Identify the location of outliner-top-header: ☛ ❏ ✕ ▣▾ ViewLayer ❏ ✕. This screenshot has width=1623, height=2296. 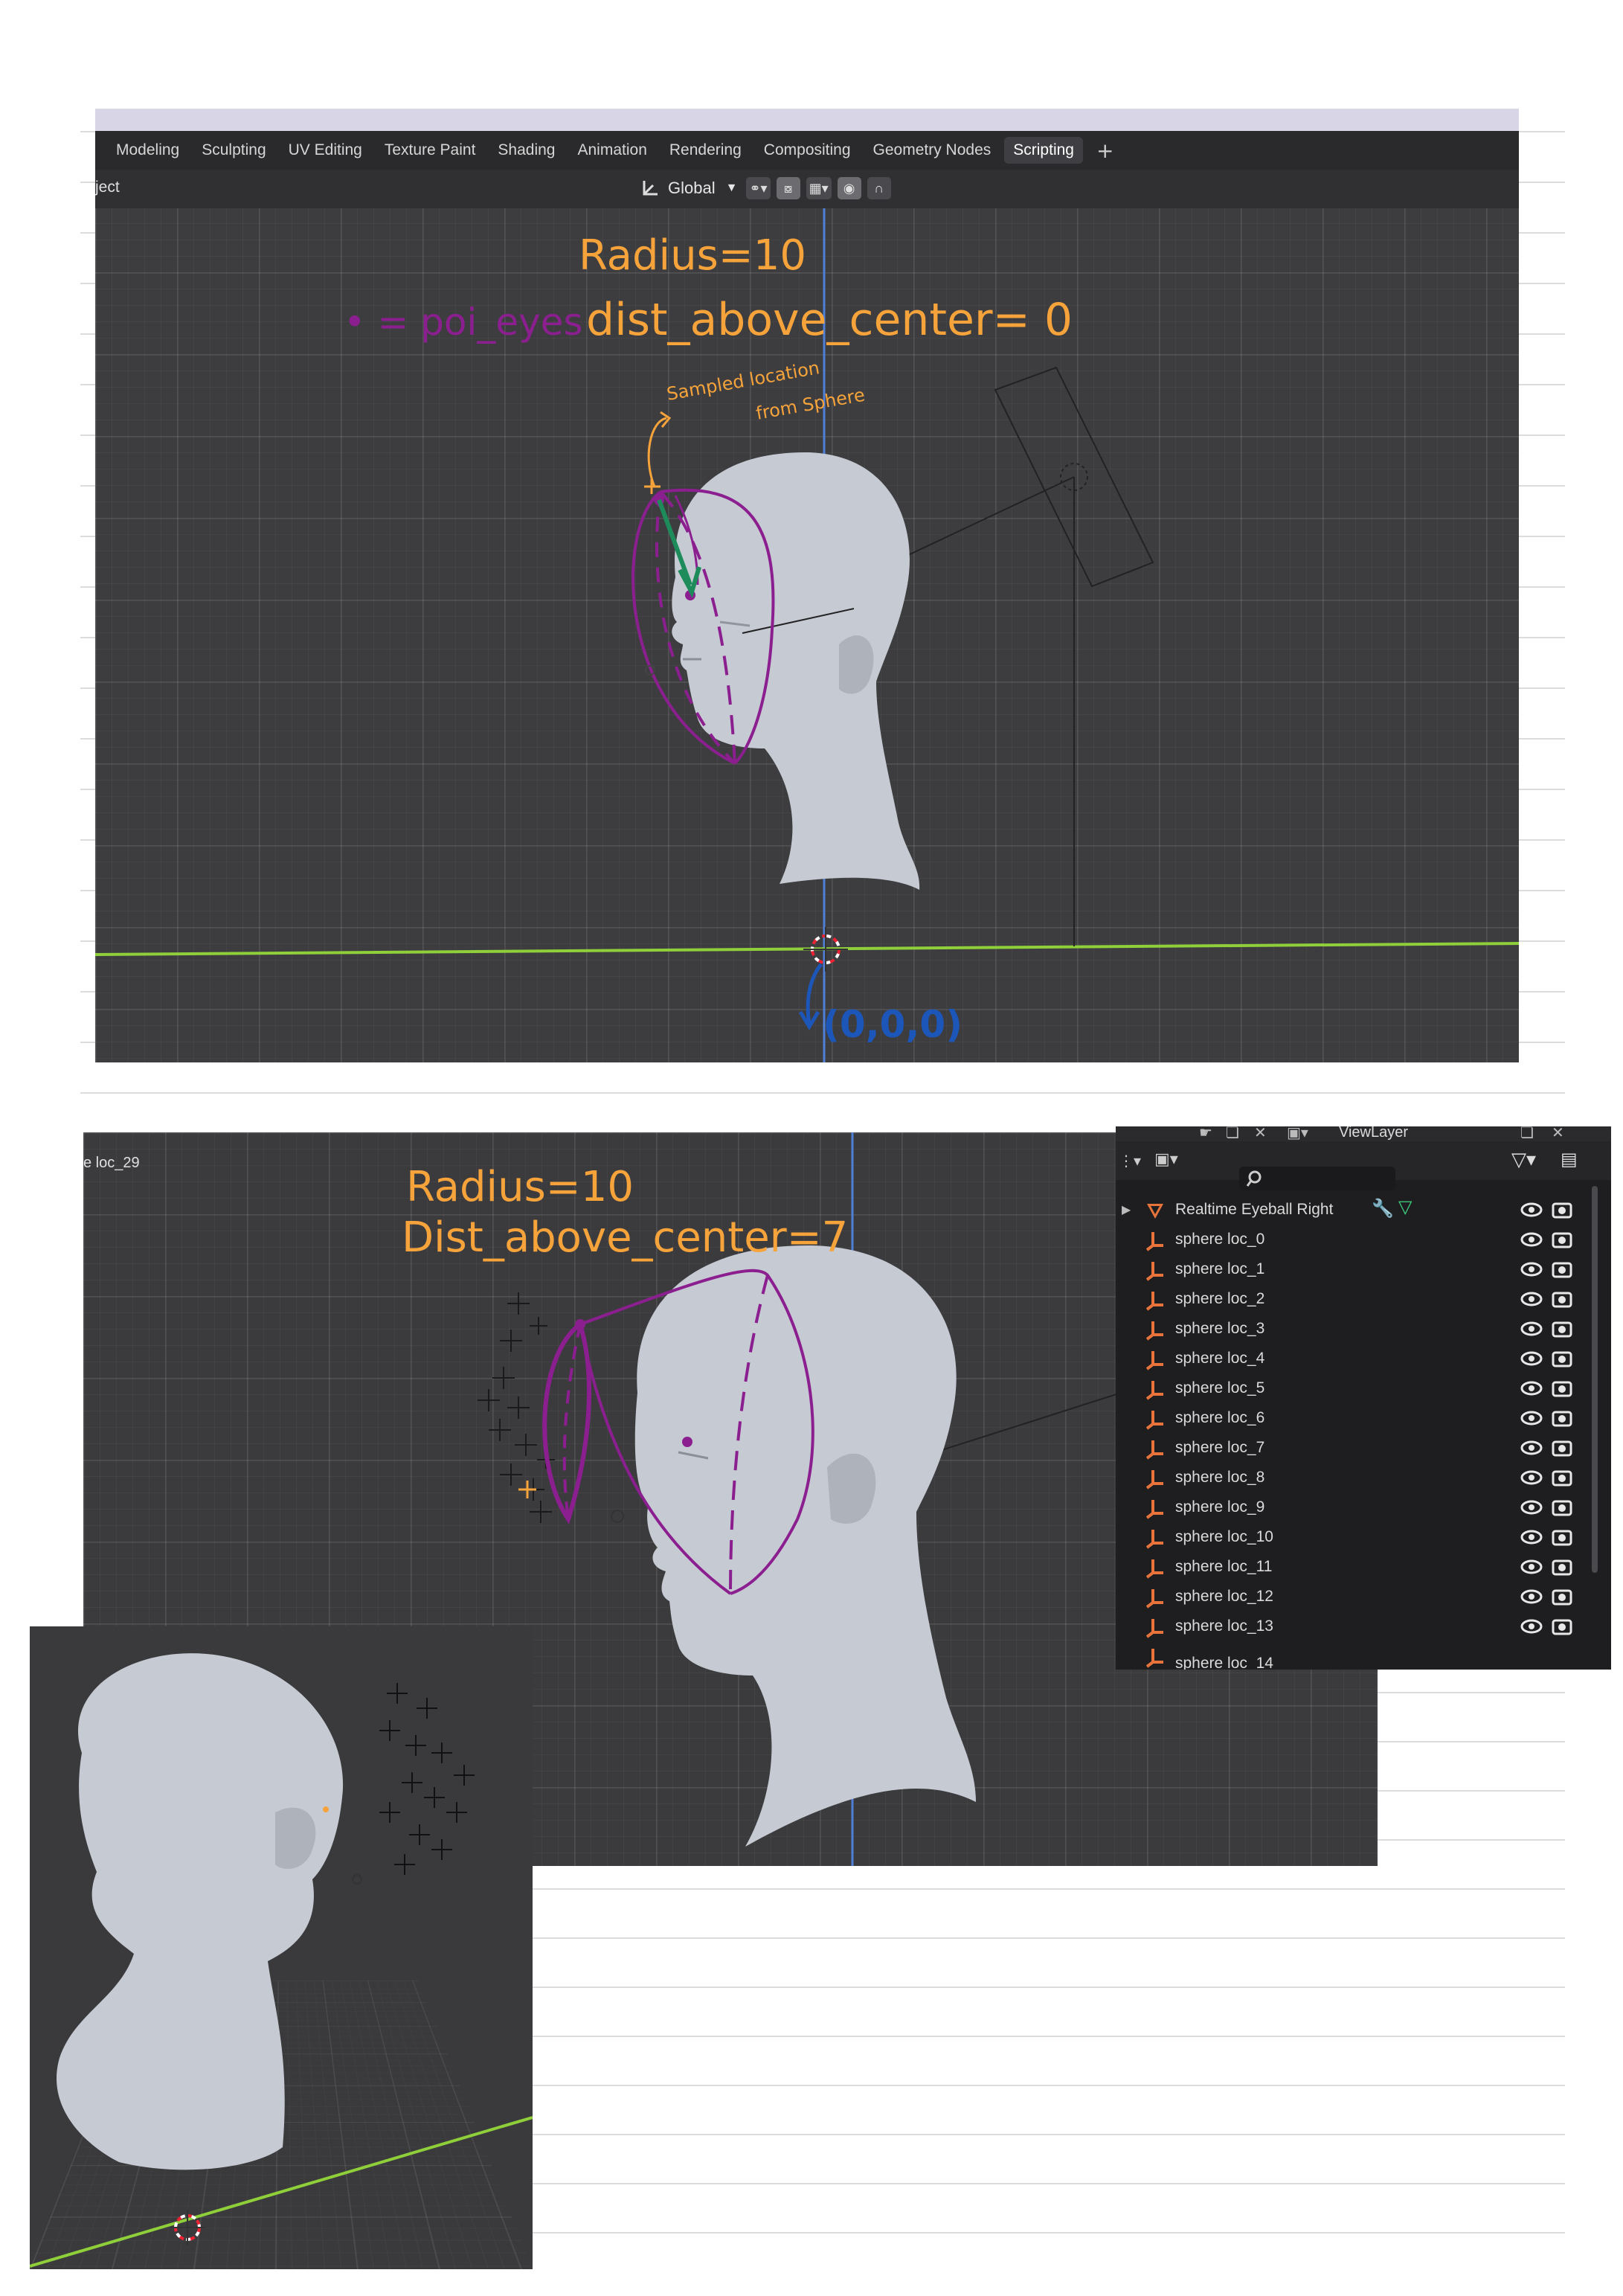
(1363, 1133).